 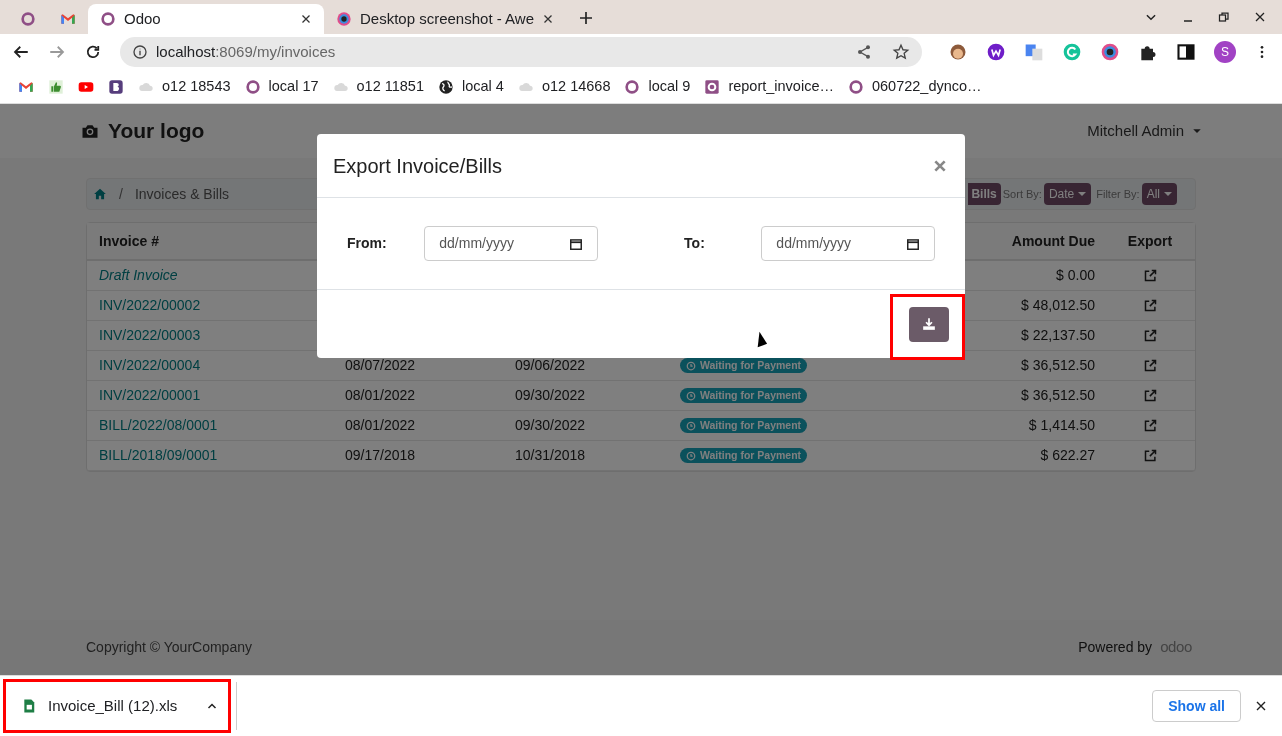 I want to click on reload-icon, so click(x=93, y=52).